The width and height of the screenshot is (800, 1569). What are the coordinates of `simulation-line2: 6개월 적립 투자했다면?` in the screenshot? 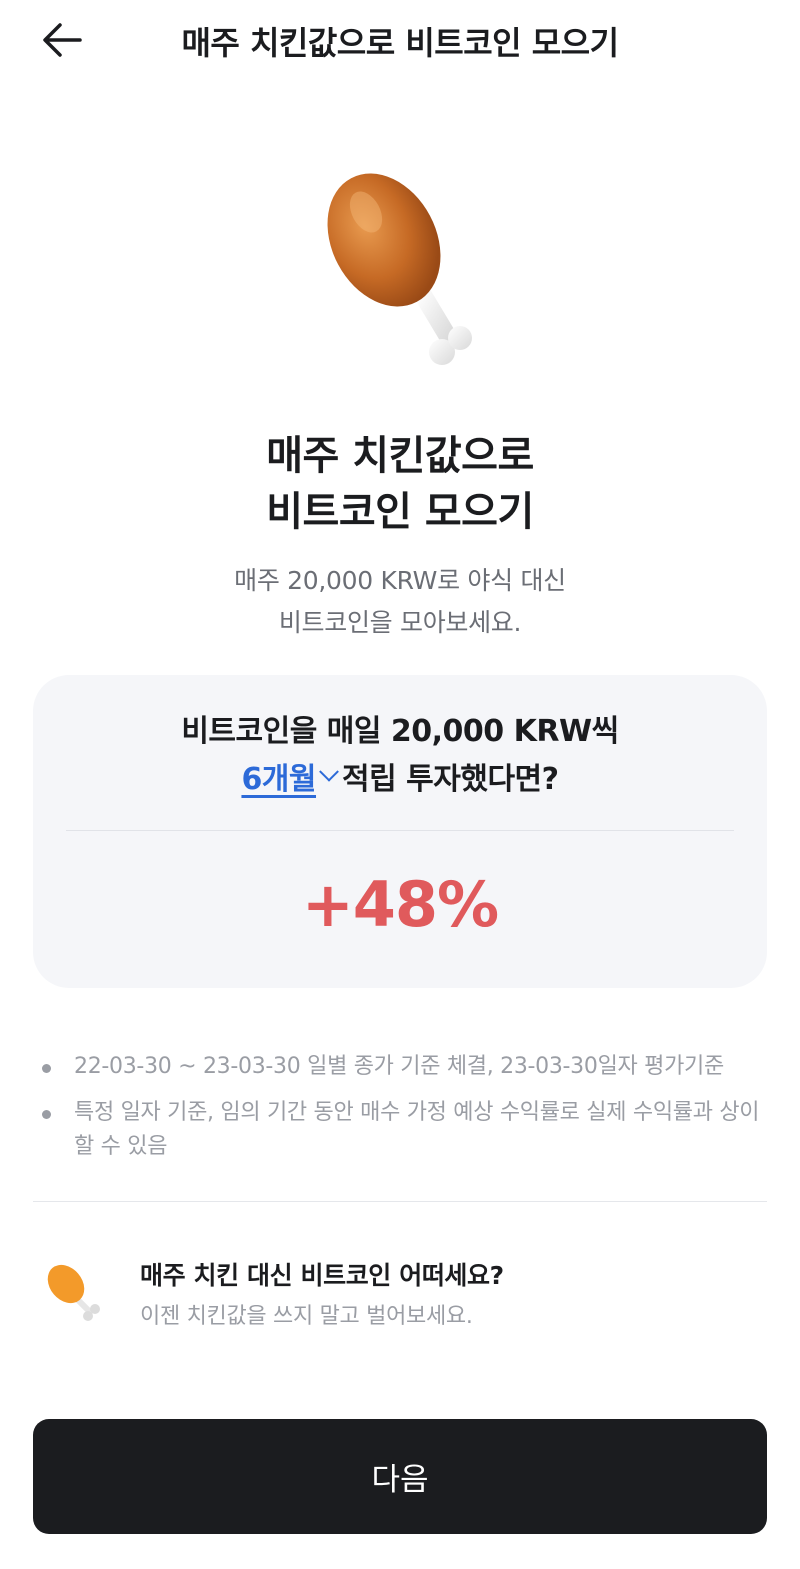 It's located at (400, 776).